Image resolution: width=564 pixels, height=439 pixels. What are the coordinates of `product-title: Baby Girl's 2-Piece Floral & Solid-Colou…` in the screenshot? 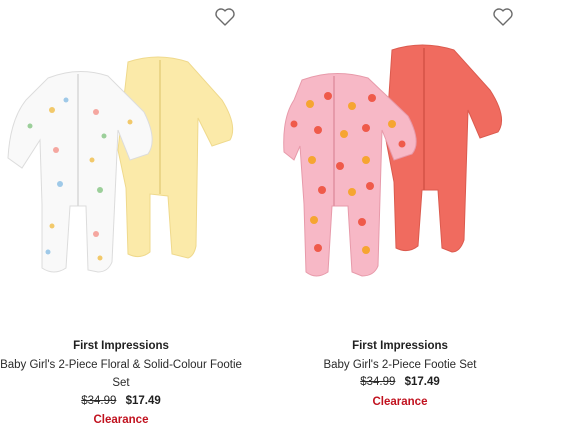 It's located at (126, 374).